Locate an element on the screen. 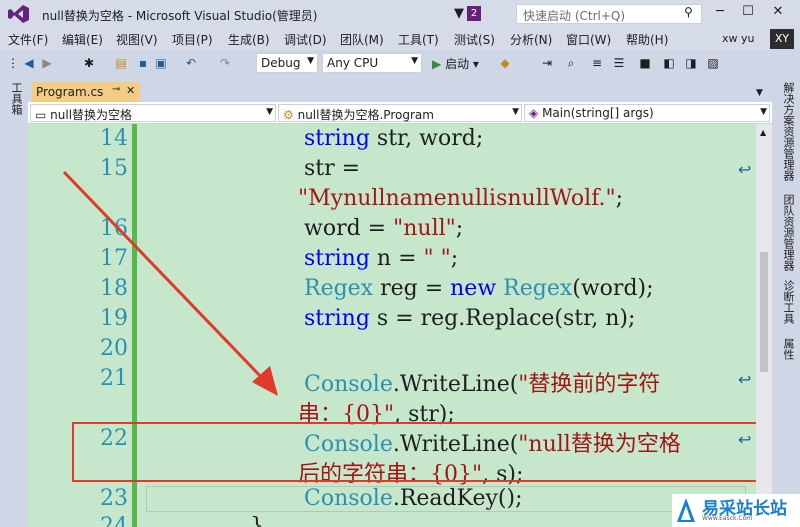 The width and height of the screenshot is (800, 527). close-button: ✕ is located at coordinates (778, 13).